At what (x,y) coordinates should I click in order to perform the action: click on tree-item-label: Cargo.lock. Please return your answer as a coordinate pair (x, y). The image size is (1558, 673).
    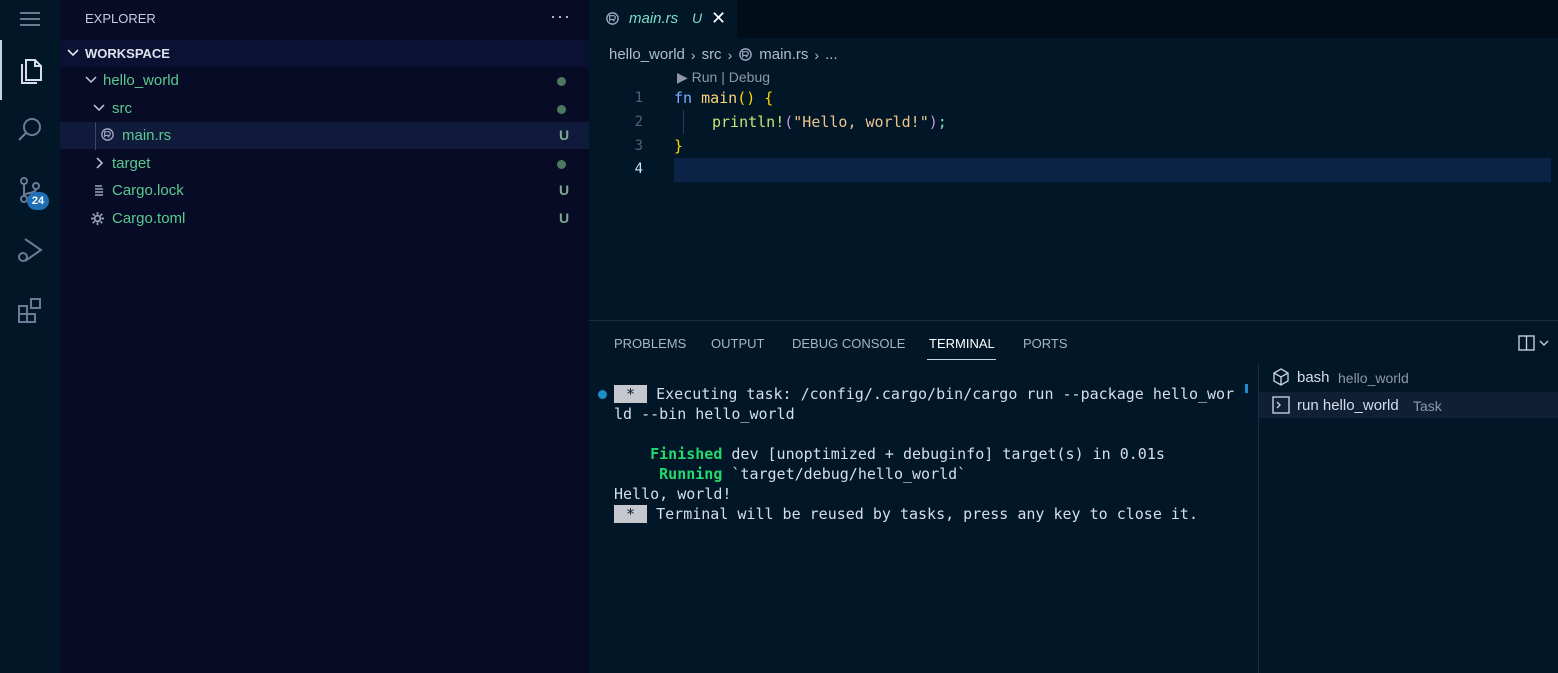
    Looking at the image, I should click on (148, 190).